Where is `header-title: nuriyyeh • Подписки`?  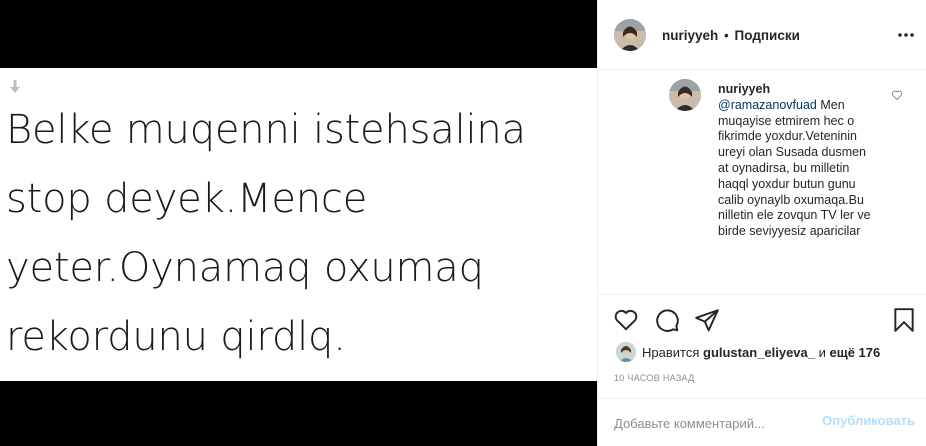
header-title: nuriyyeh • Подписки is located at coordinates (731, 35).